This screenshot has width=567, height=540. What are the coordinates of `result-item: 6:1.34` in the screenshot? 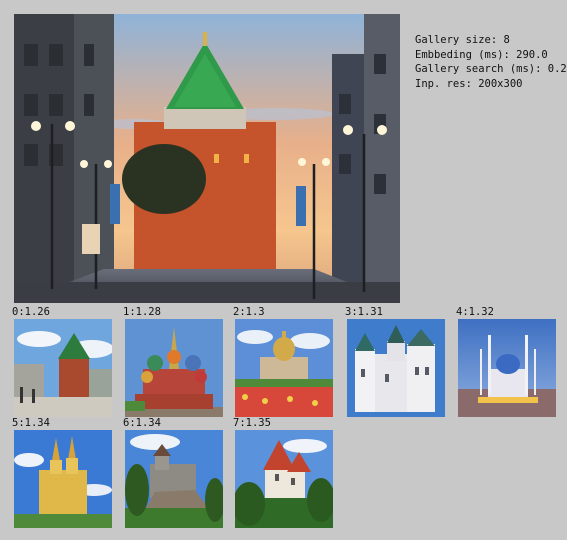 It's located at (173, 473).